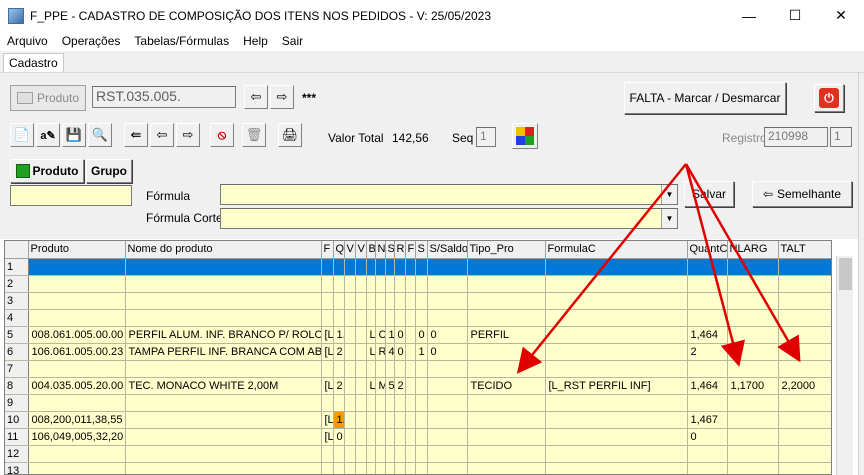 The width and height of the screenshot is (864, 475). Describe the element at coordinates (380, 250) in the screenshot. I see `column-header: N` at that location.